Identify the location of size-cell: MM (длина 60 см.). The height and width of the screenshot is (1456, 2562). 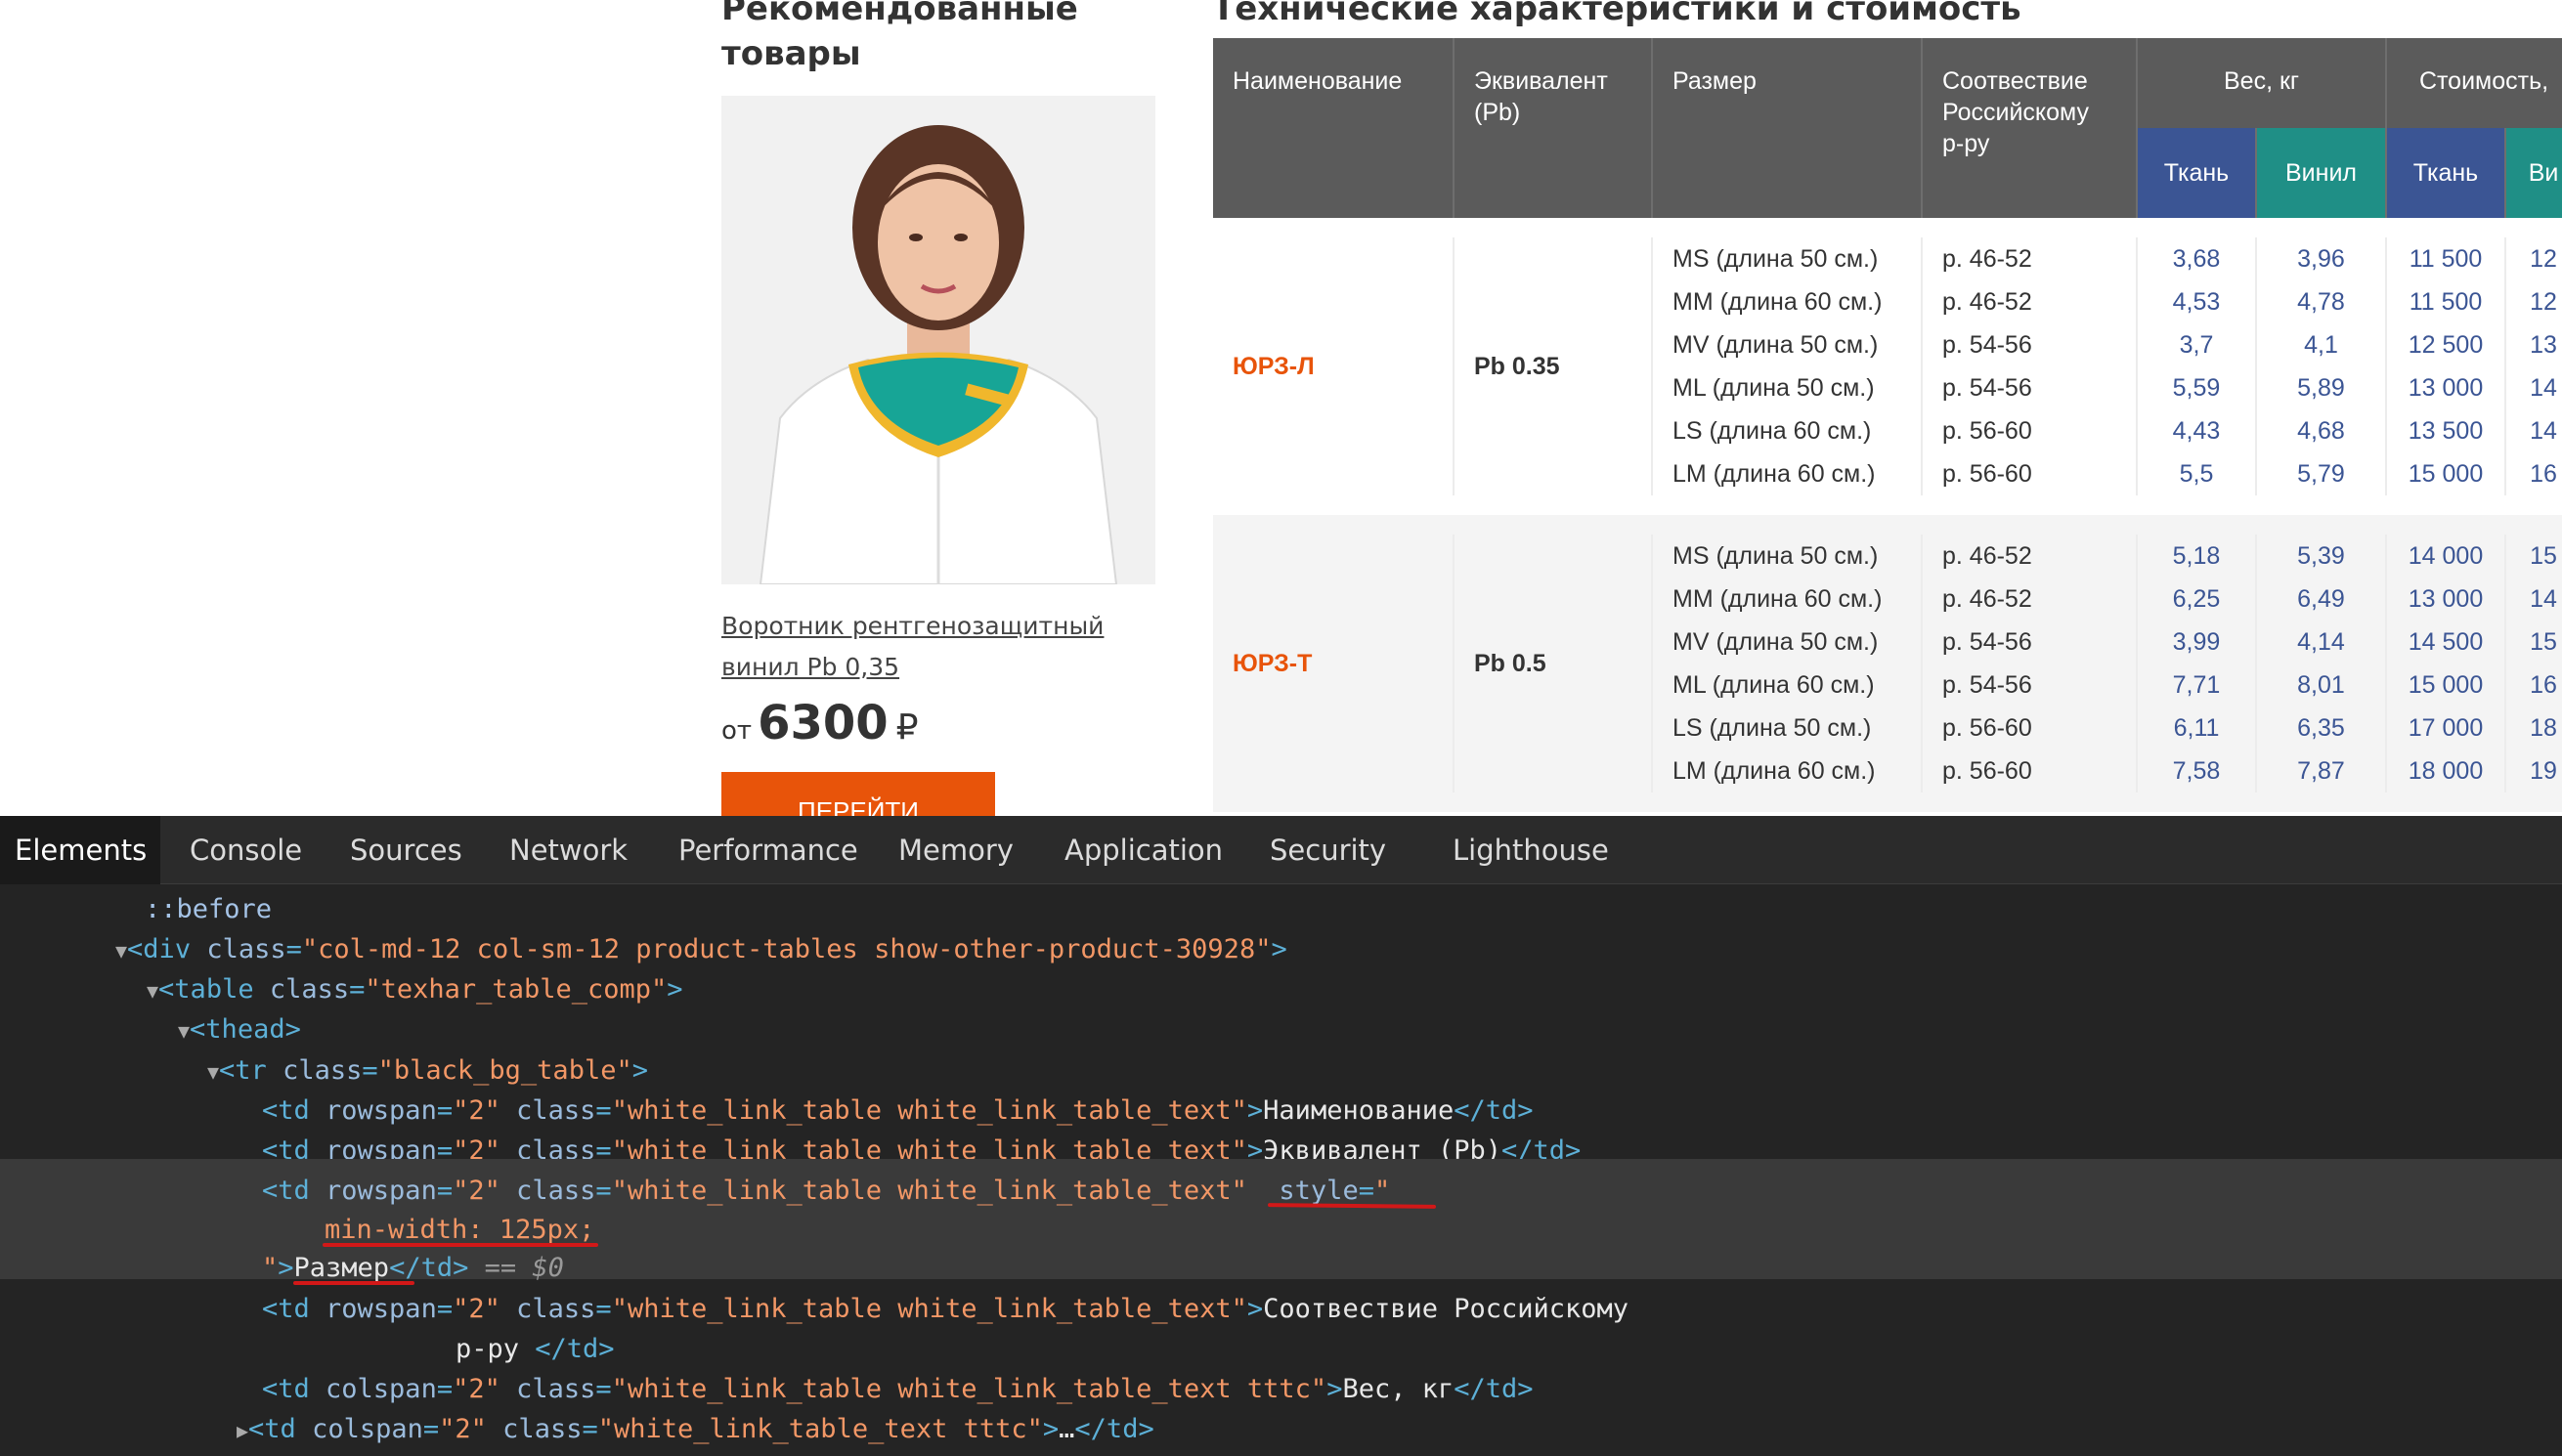
(1787, 301).